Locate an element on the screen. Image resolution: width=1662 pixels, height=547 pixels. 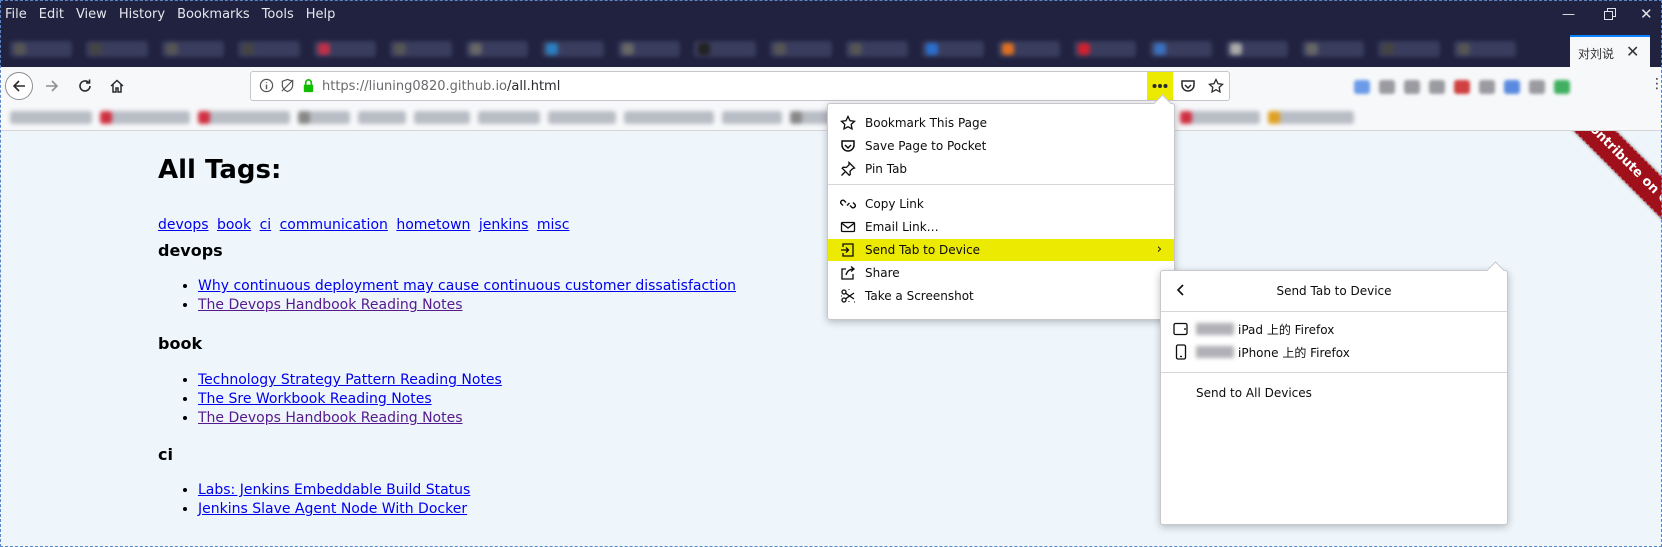
menu-bookmarks: Bookmarks is located at coordinates (213, 14).